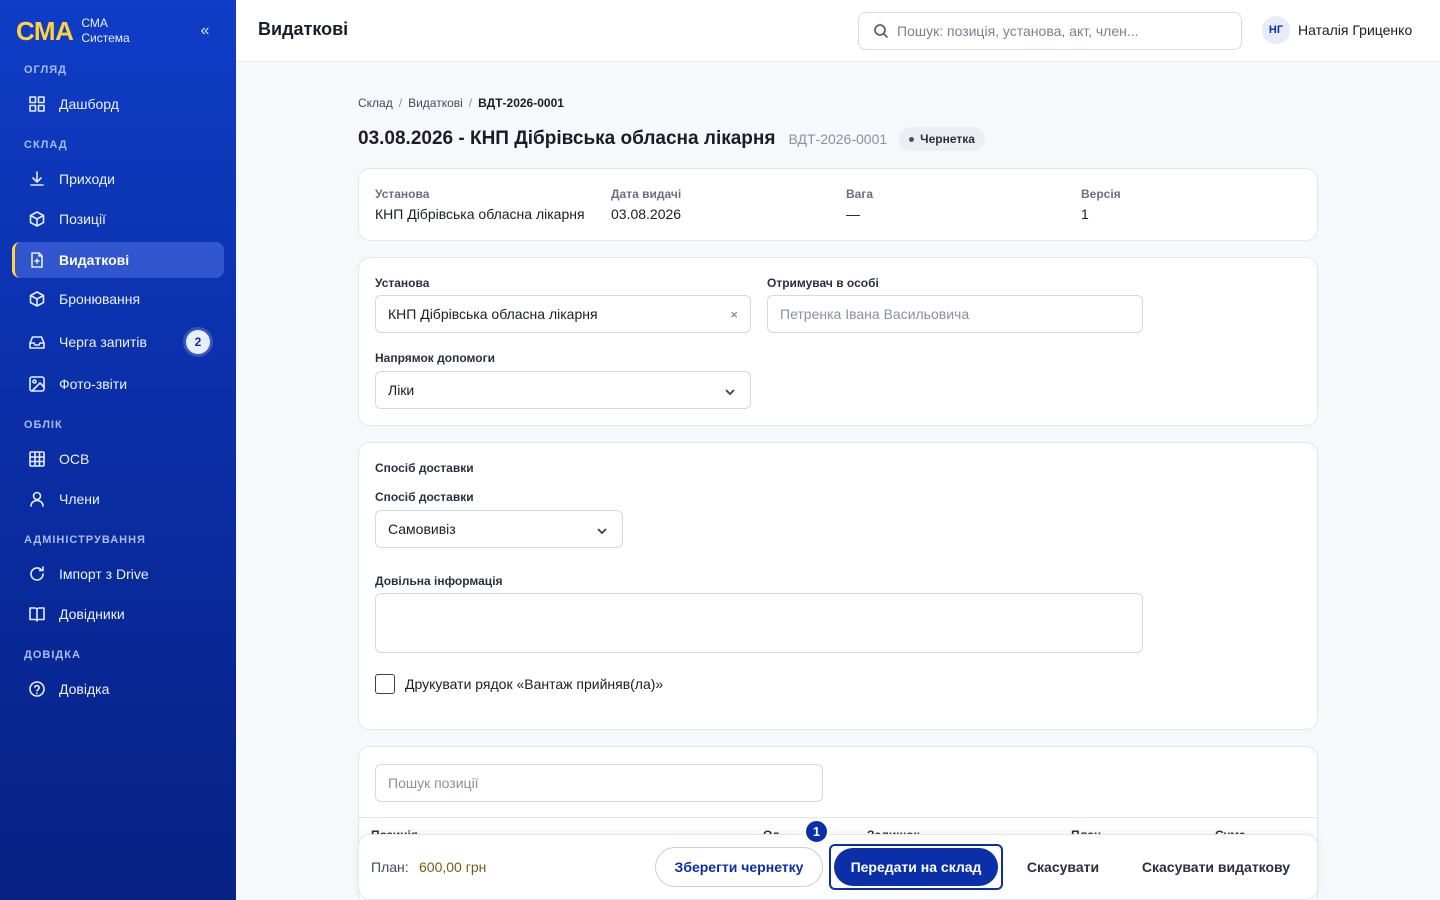 Image resolution: width=1440 pixels, height=900 pixels. Describe the element at coordinates (439, 581) in the screenshot. I see `info-label: Довільна інформація` at that location.